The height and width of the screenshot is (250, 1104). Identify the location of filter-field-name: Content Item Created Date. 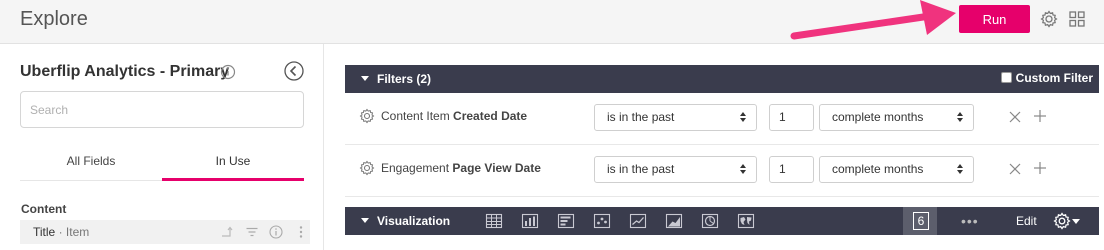
(454, 116).